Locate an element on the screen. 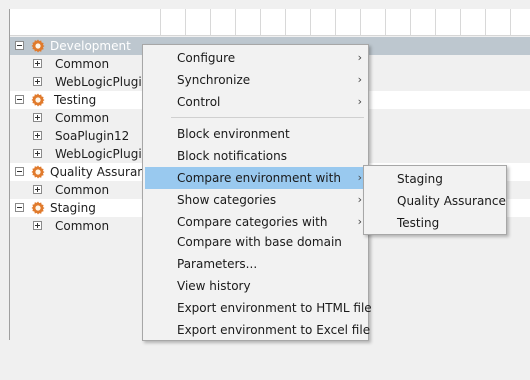 The height and width of the screenshot is (380, 530). menu-item-export-html: Export environment to HTML file is located at coordinates (258, 308).